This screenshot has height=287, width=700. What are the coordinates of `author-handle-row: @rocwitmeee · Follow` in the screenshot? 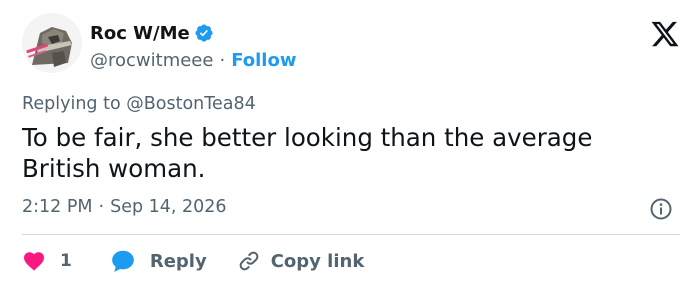 It's located at (193, 60).